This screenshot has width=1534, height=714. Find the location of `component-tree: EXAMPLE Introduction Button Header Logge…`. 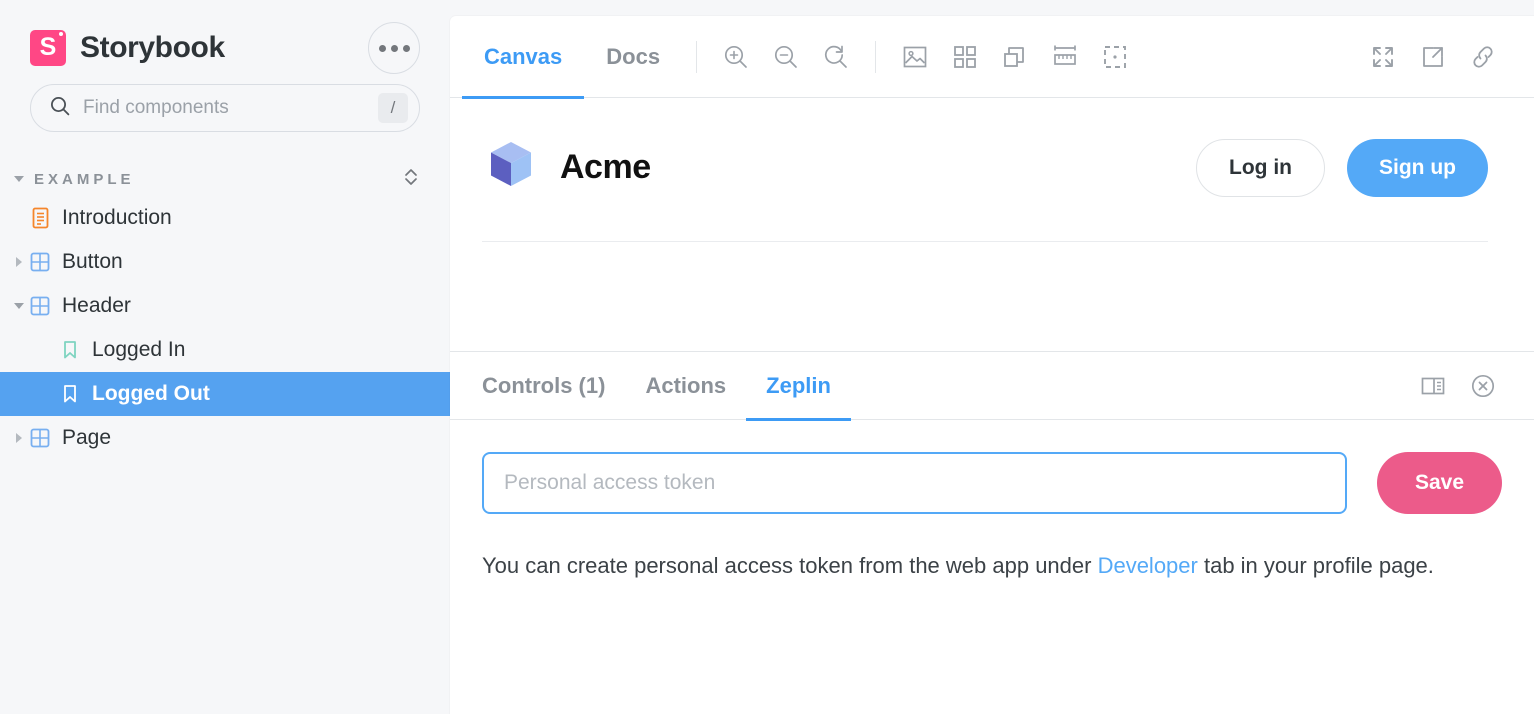

component-tree: EXAMPLE Introduction Button Header Logge… is located at coordinates (225, 311).